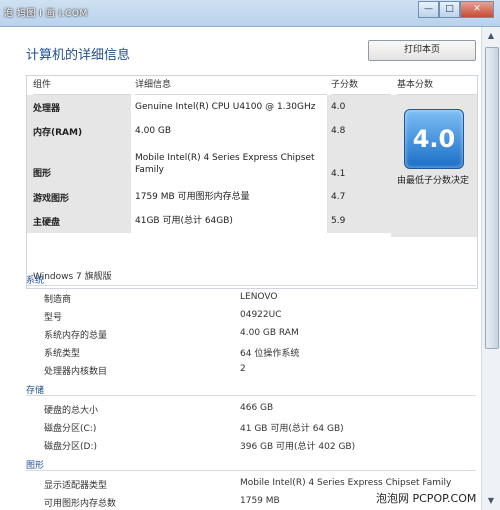 The height and width of the screenshot is (510, 500). Describe the element at coordinates (359, 164) in the screenshot. I see `row-subscore: 4.1` at that location.